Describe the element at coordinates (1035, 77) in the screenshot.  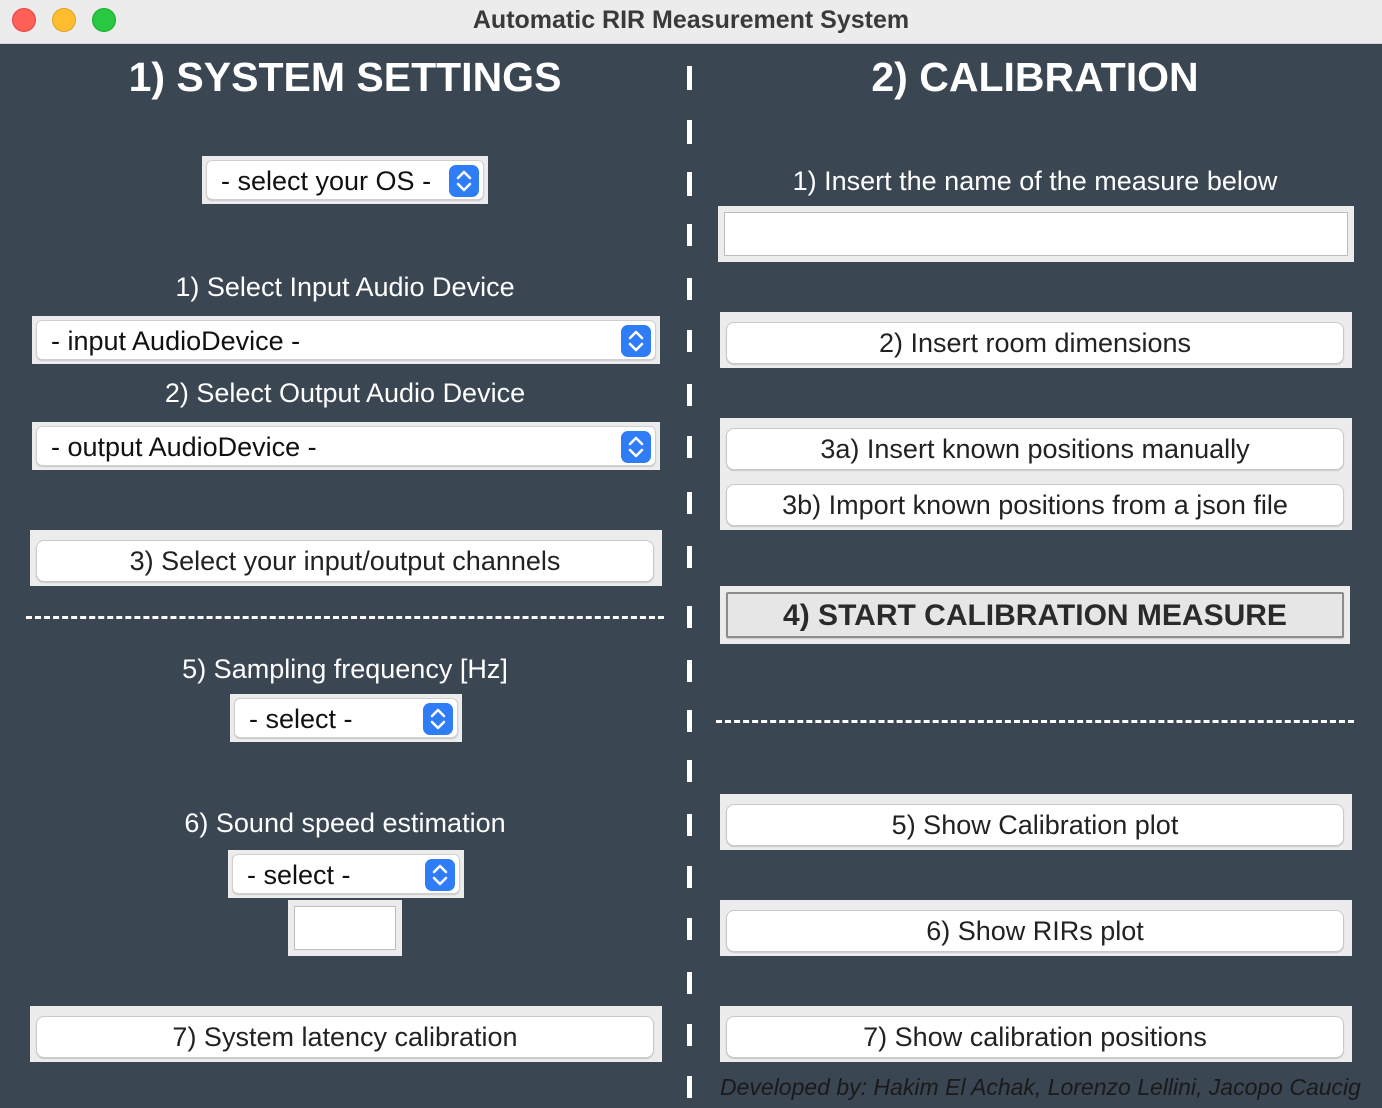
I see `calibration-heading: 2) CALIBRATION` at that location.